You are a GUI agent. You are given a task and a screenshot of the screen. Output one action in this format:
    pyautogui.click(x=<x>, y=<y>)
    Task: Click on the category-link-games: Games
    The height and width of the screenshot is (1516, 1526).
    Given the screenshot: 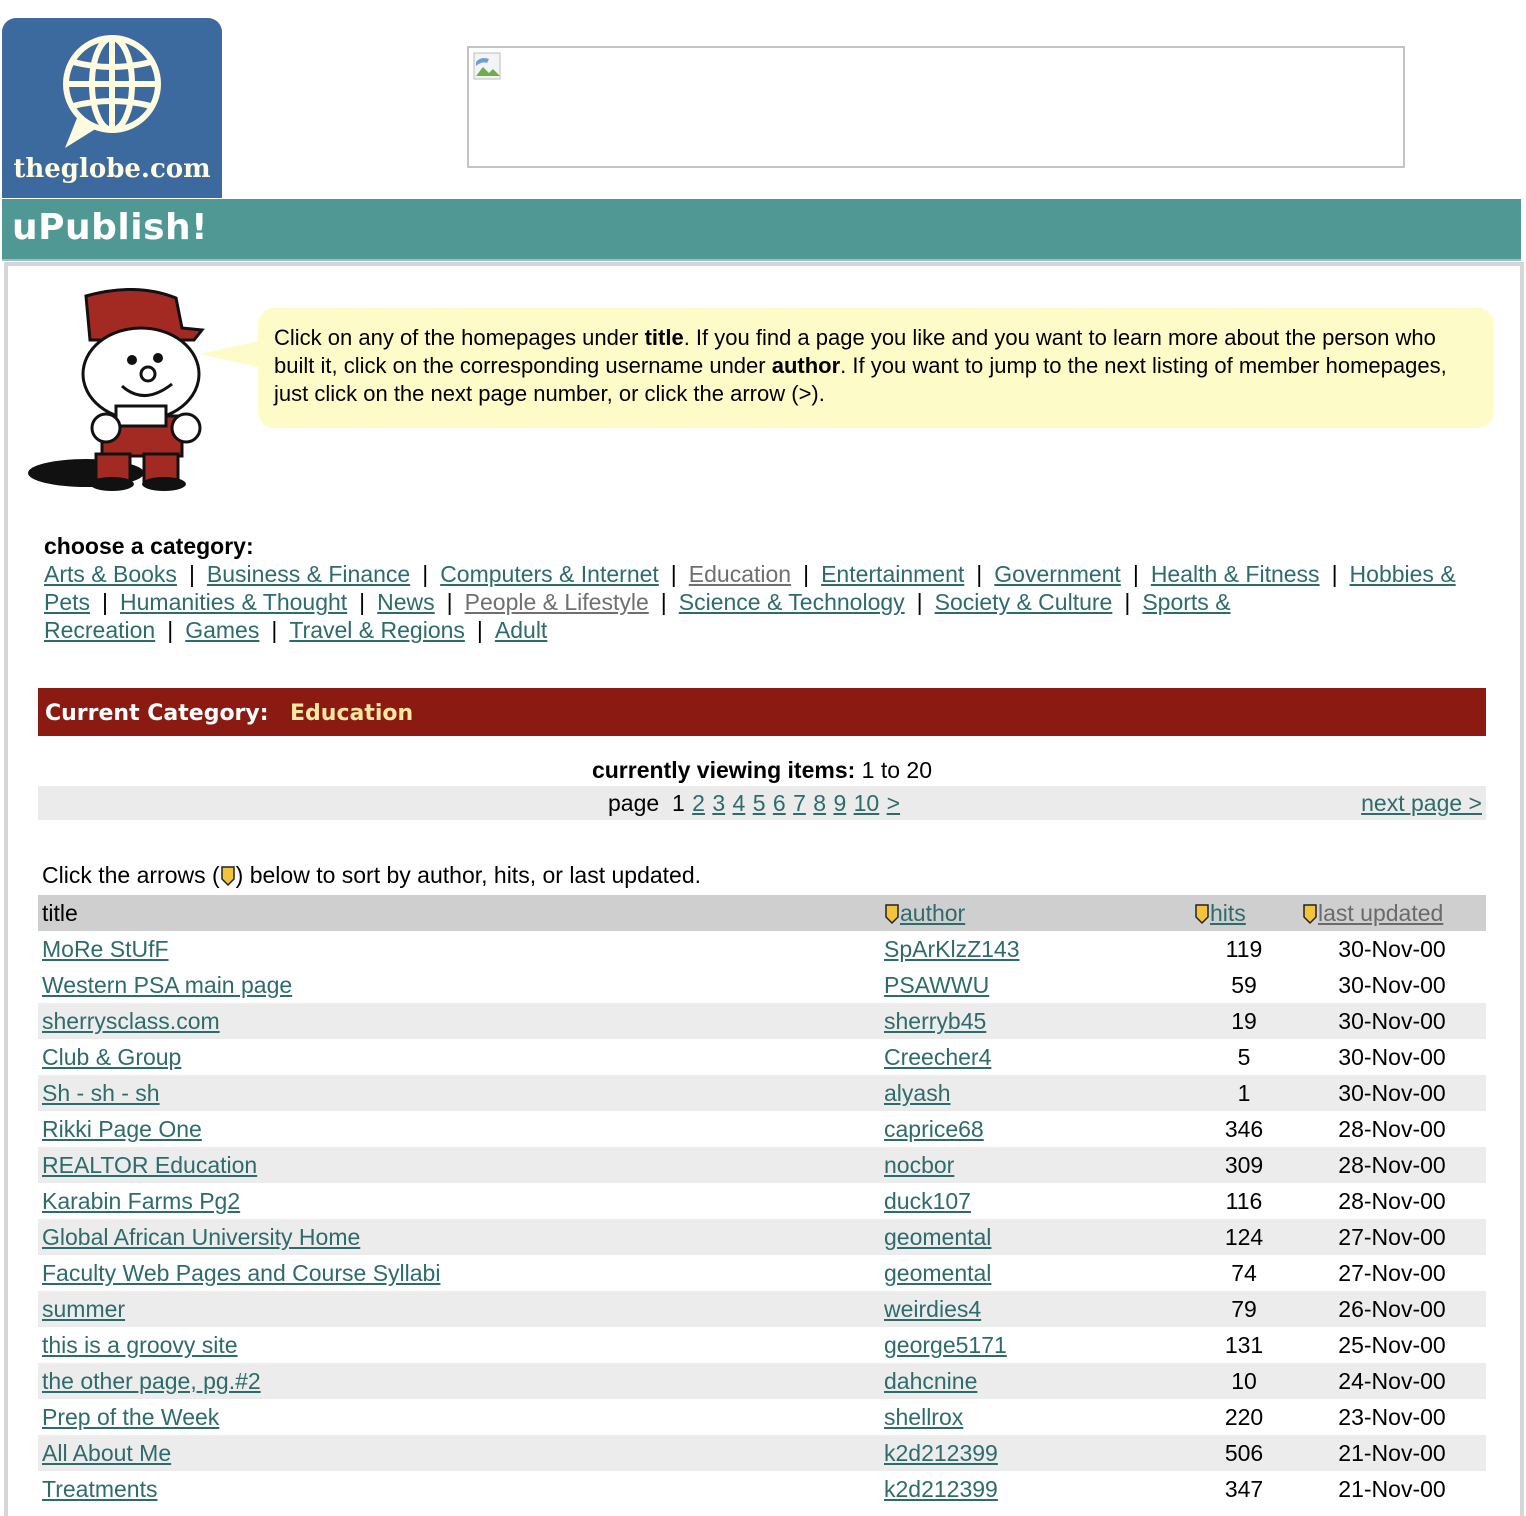 What is the action you would take?
    pyautogui.click(x=222, y=630)
    